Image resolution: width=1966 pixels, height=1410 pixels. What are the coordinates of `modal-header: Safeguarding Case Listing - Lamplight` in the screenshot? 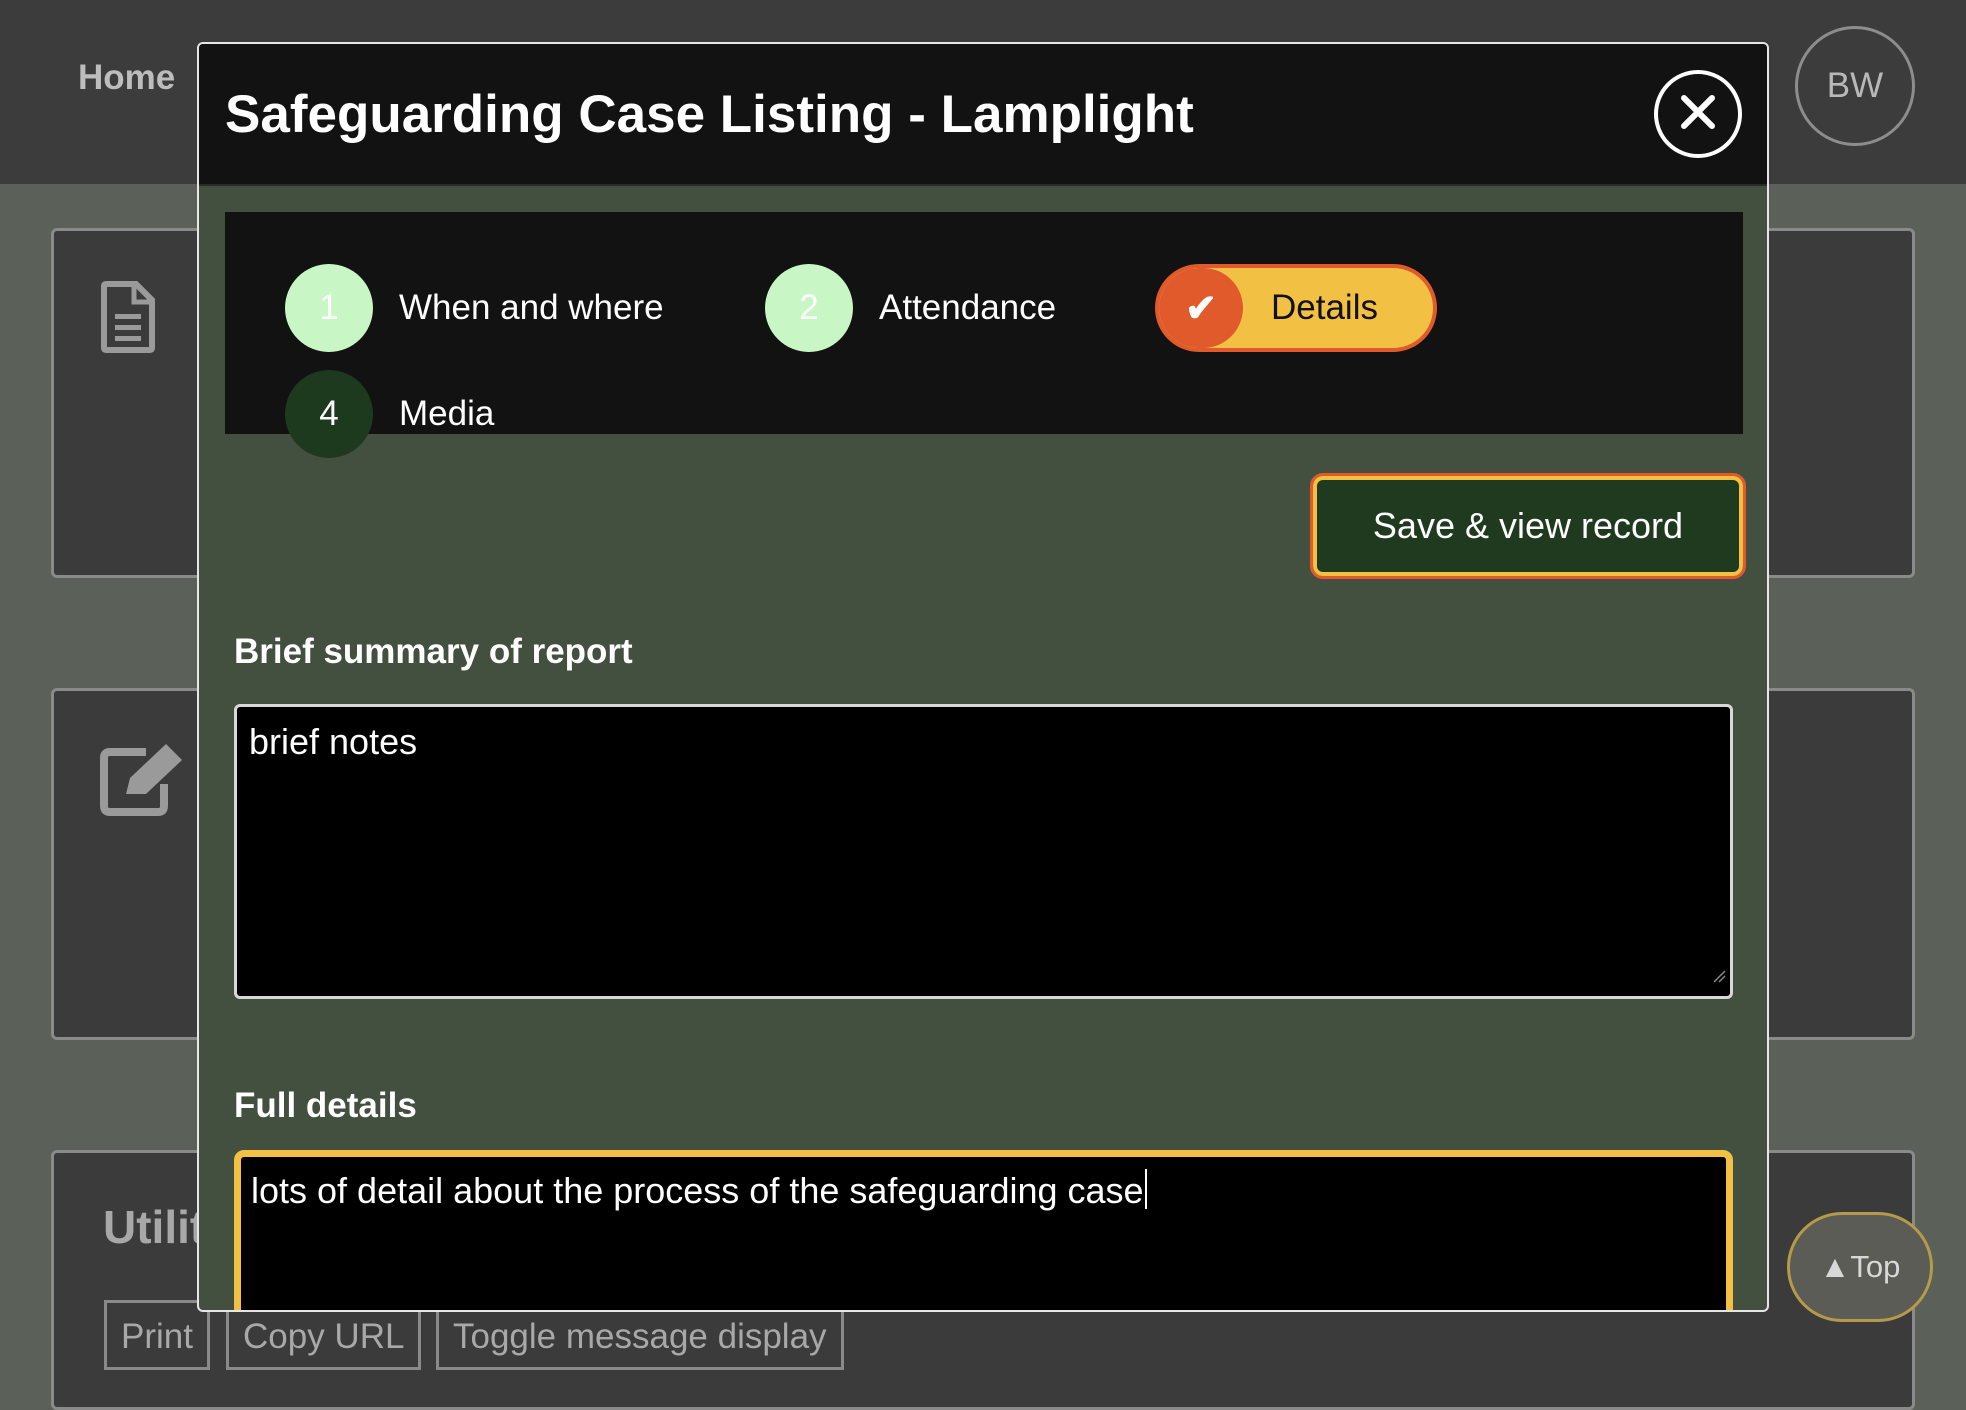 It's located at (983, 115).